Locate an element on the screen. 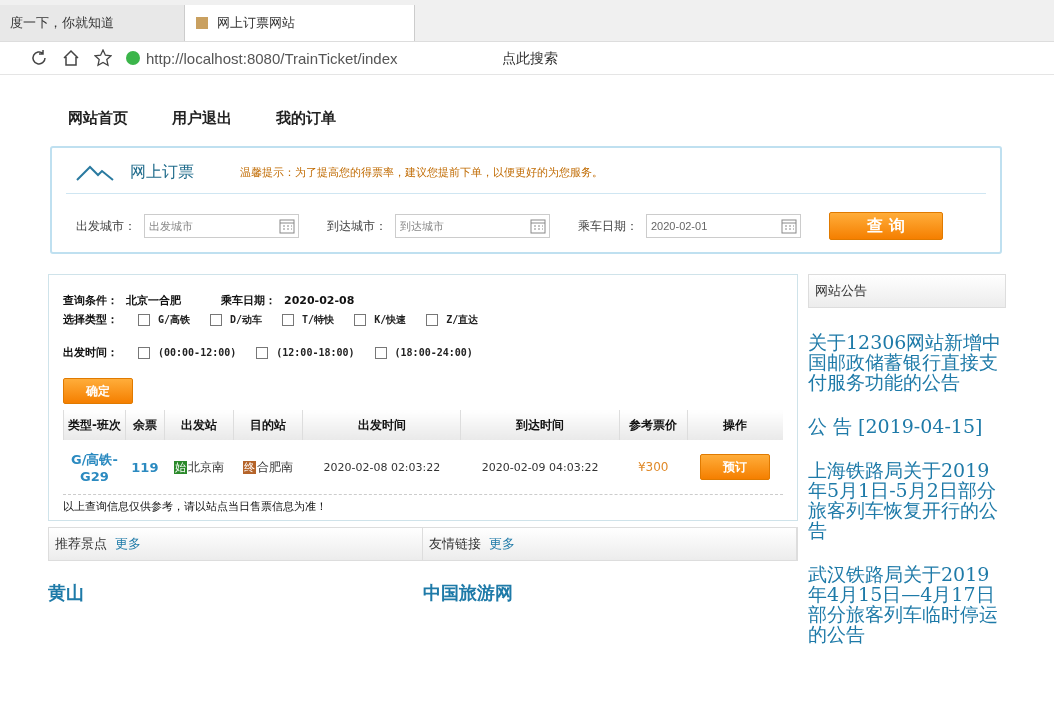 The width and height of the screenshot is (1054, 710). note-text: 以上查询信息仅供参考，请以站点当日售票信息为准！ is located at coordinates (423, 504).